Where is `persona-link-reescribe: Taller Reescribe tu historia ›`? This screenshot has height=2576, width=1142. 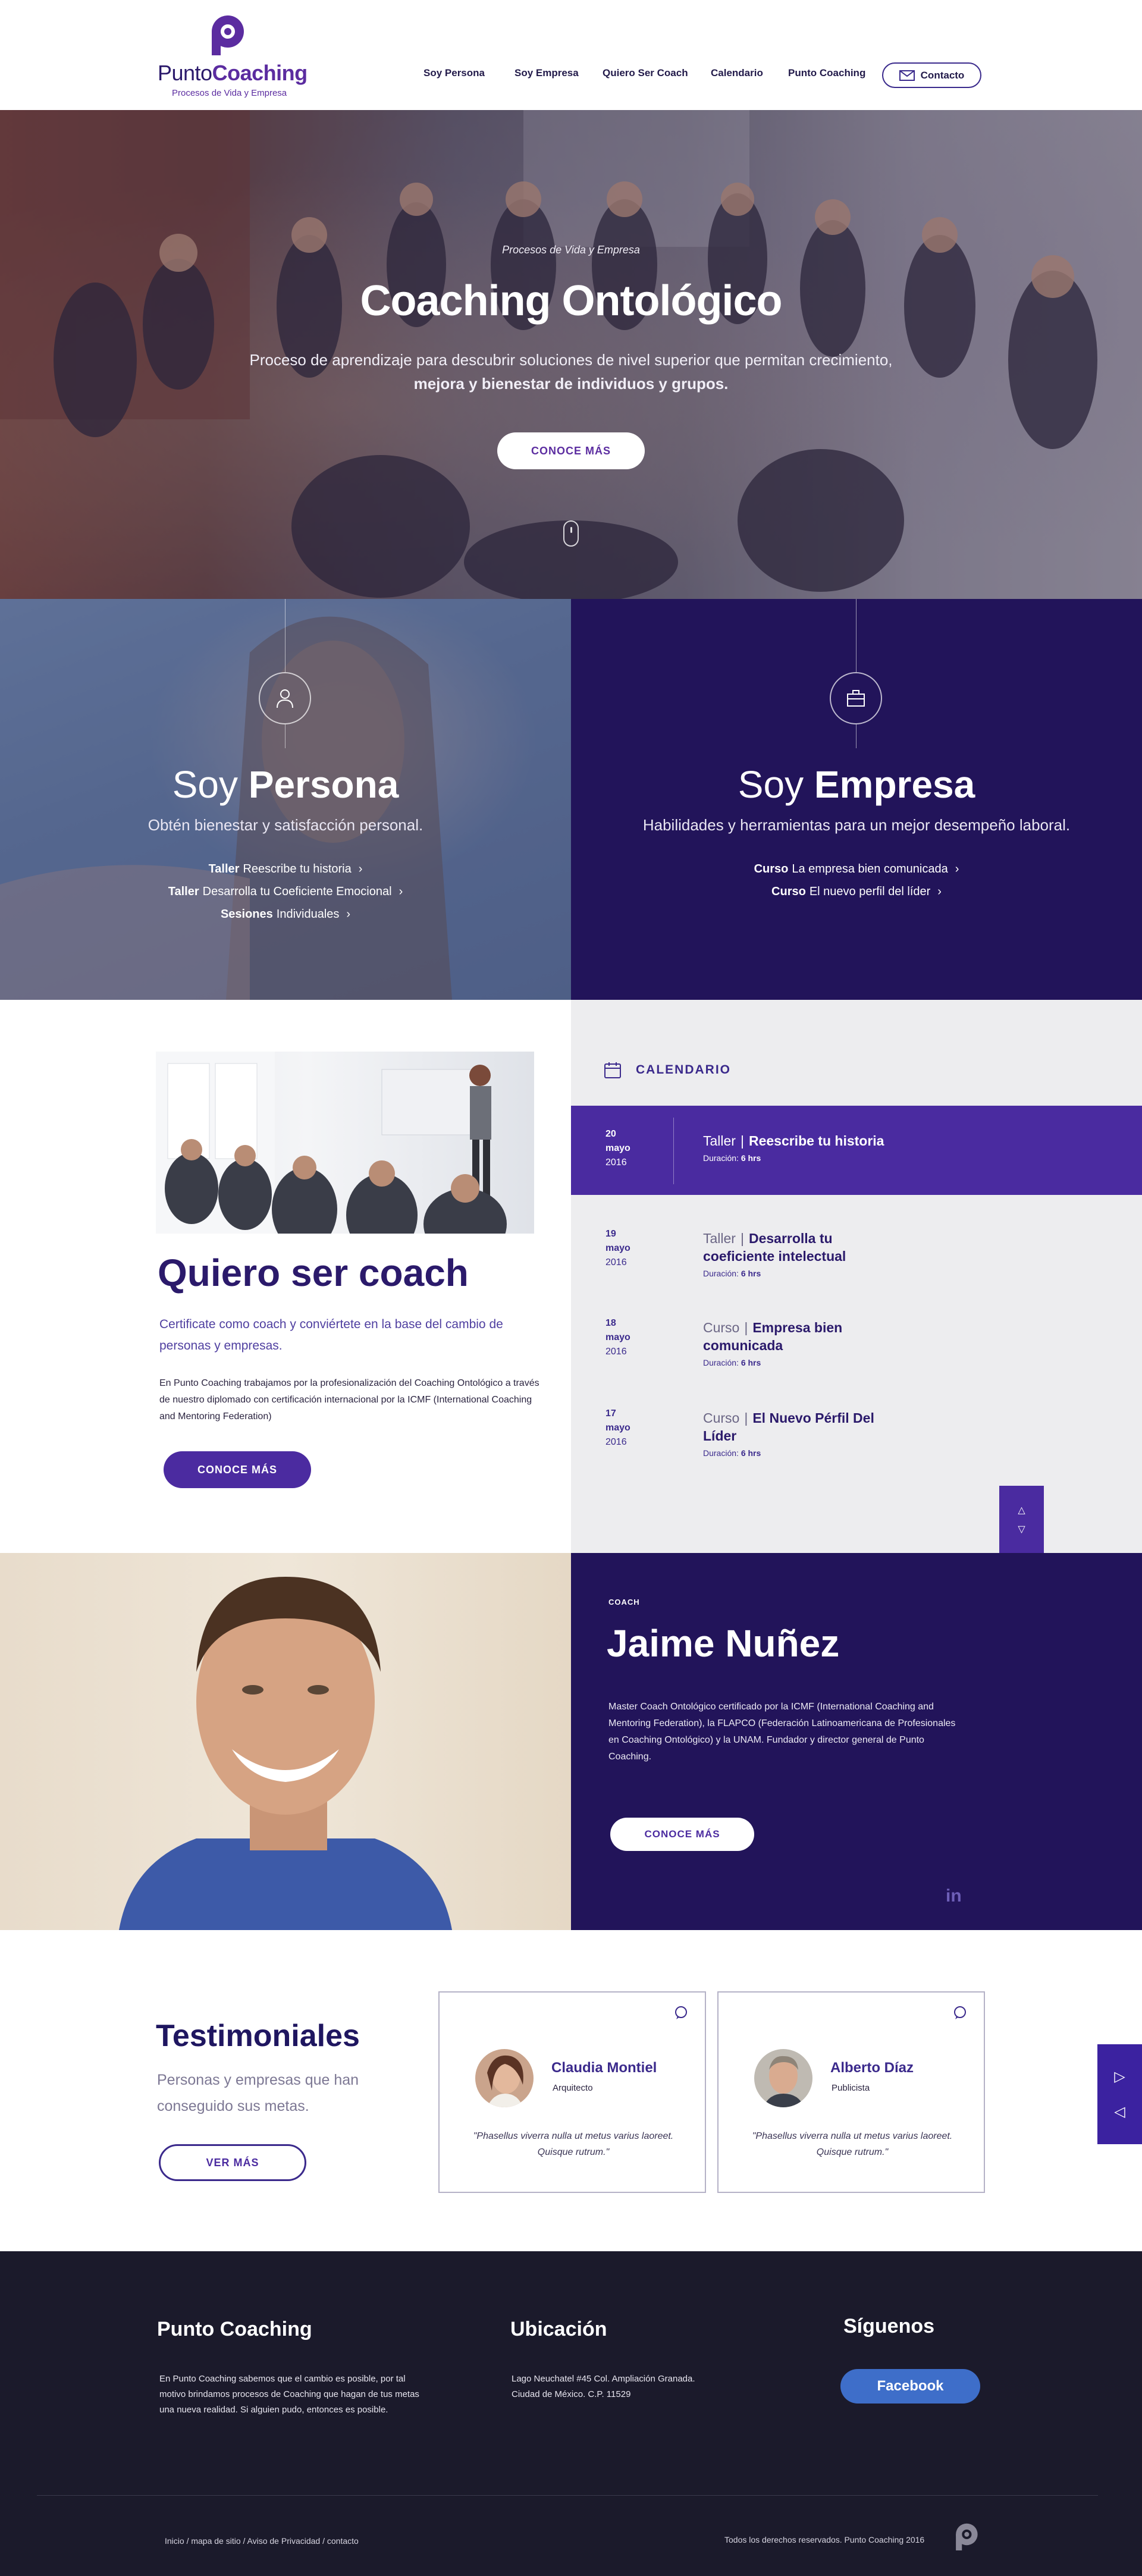 persona-link-reescribe: Taller Reescribe tu historia › is located at coordinates (285, 869).